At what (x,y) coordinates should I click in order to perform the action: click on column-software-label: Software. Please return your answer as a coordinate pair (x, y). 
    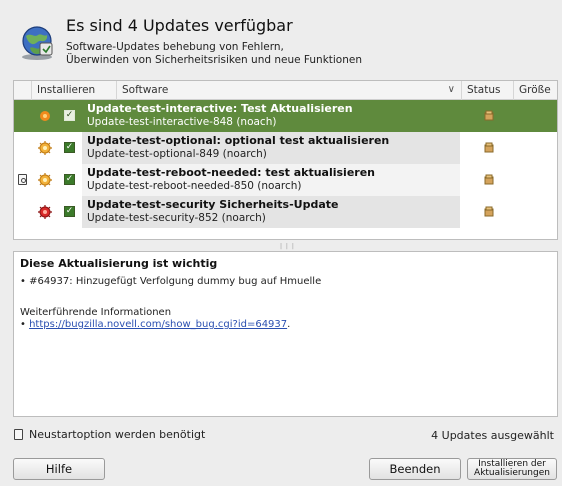
    Looking at the image, I should click on (145, 90).